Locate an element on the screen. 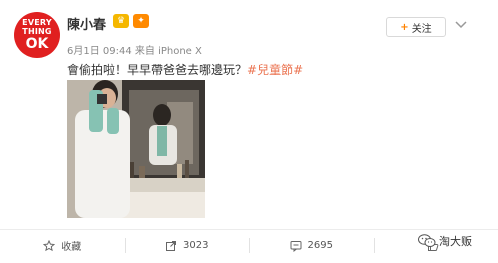  comment-count: 2695 is located at coordinates (320, 245).